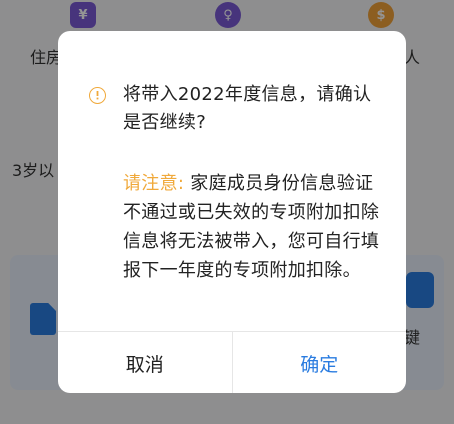 The image size is (454, 424). I want to click on dialog-button-row: 取消 确定, so click(232, 362).